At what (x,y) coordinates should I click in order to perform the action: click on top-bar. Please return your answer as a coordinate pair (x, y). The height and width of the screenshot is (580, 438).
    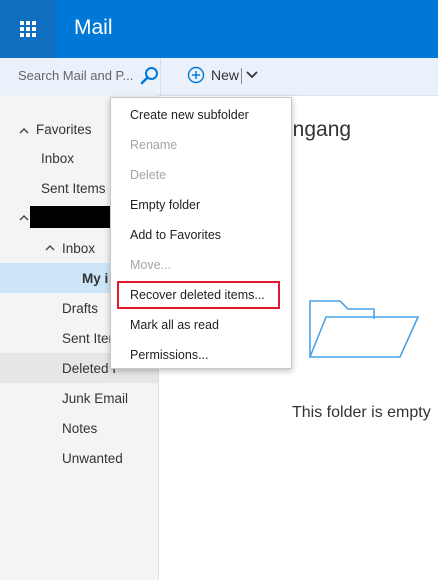
    Looking at the image, I should click on (219, 29).